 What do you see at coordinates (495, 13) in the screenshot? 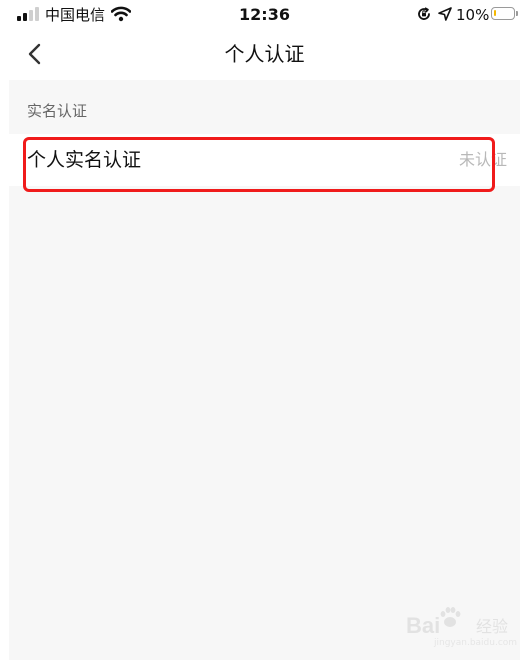
I see `battery-level` at bounding box center [495, 13].